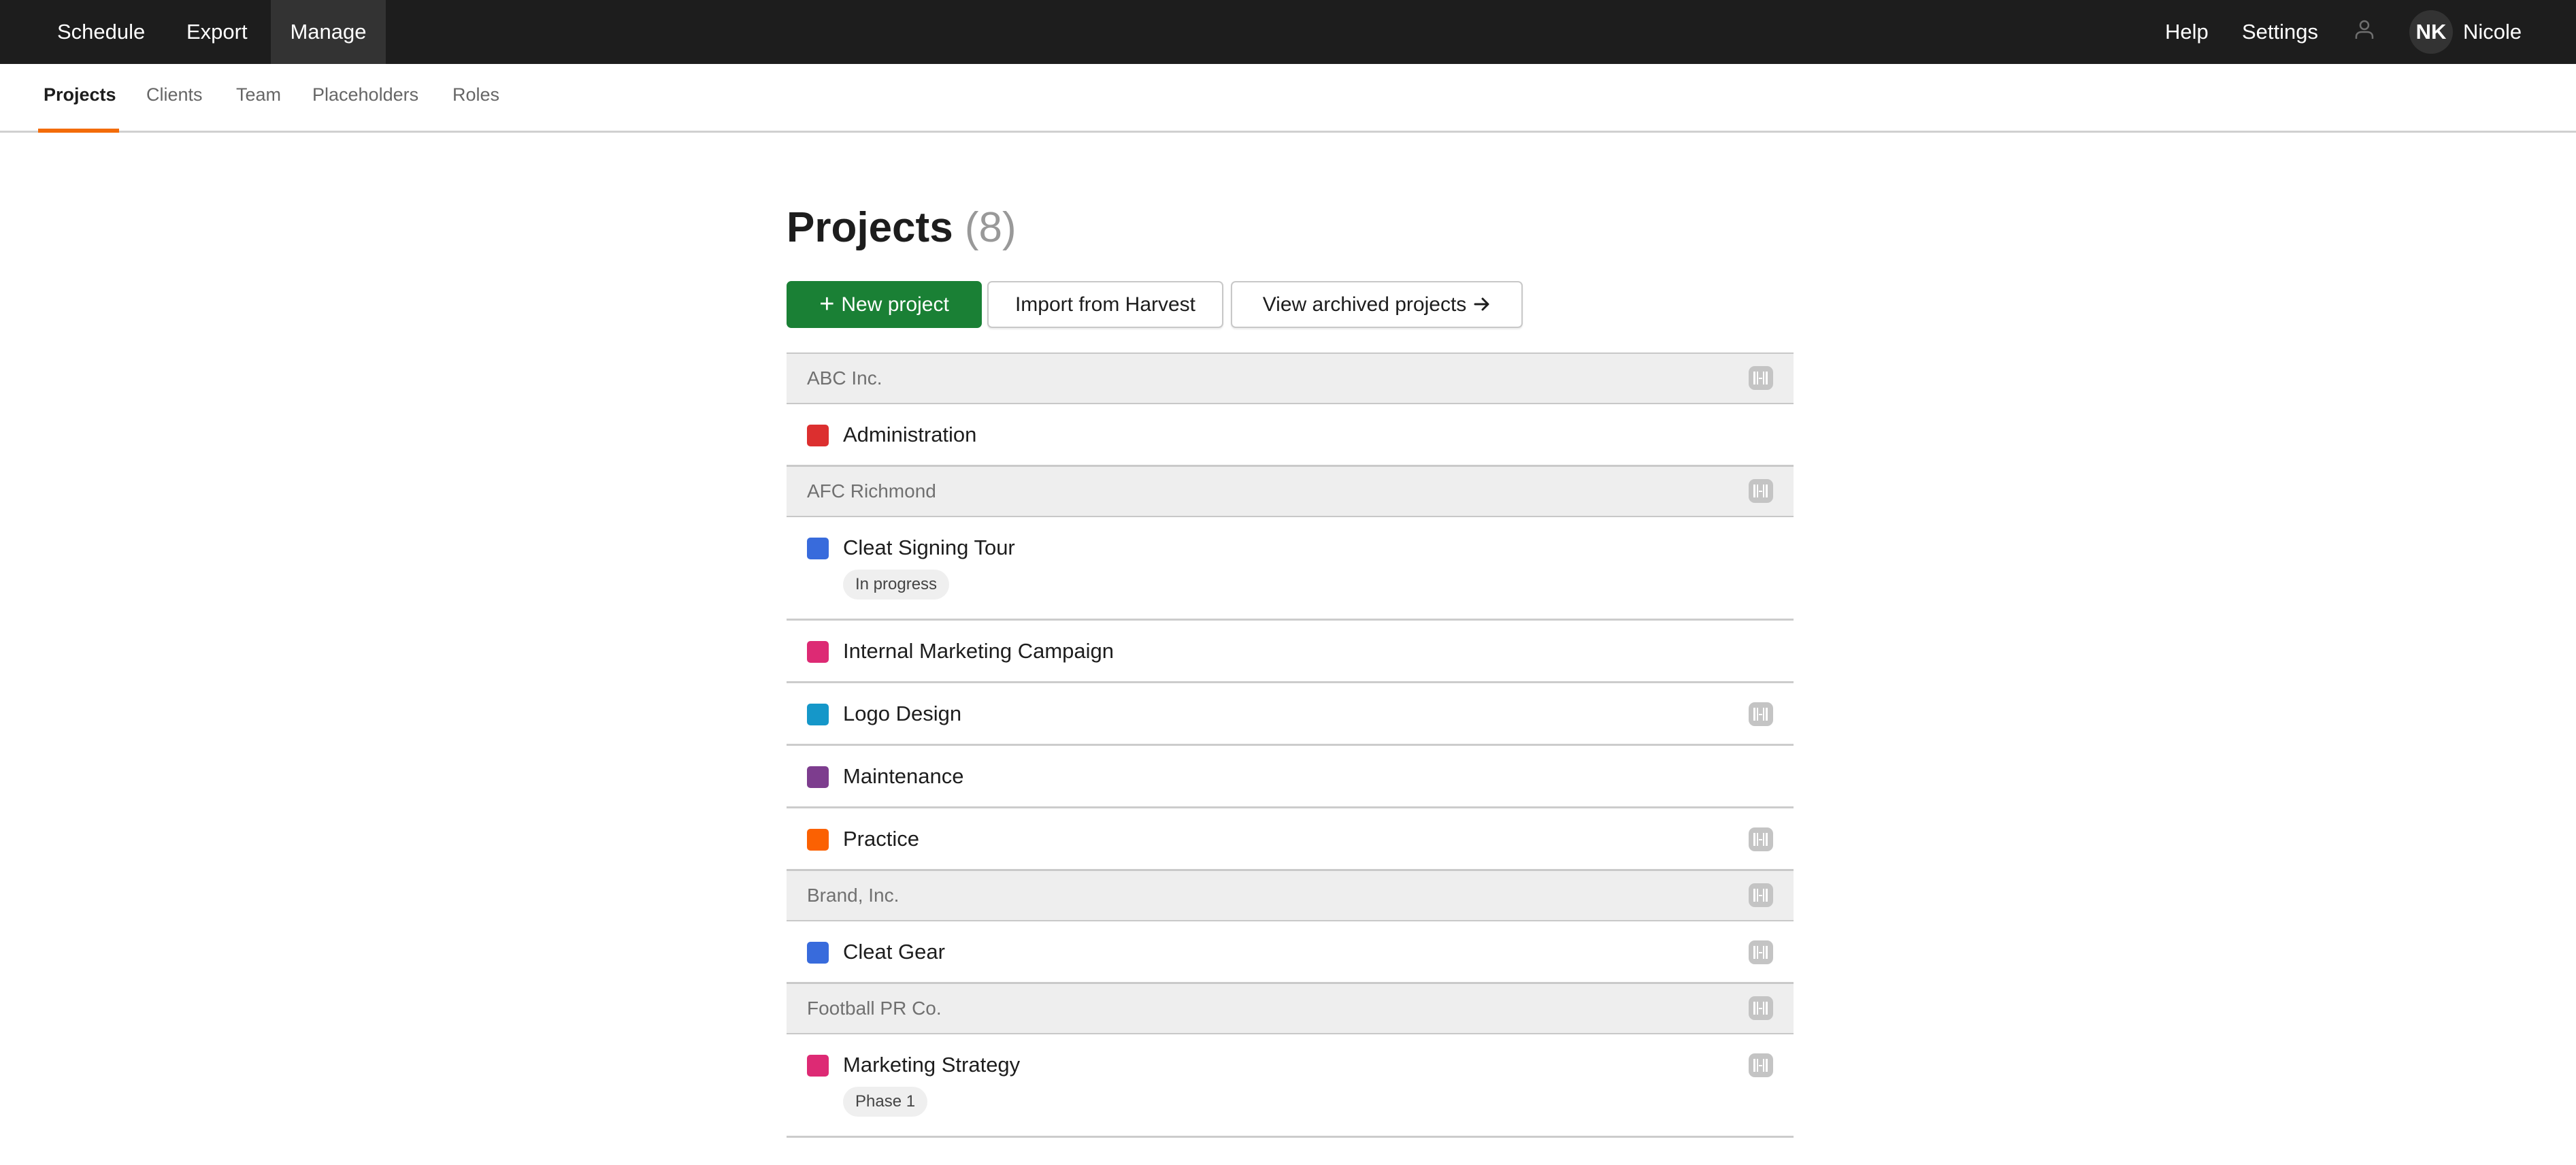  What do you see at coordinates (845, 378) in the screenshot?
I see `client-name: ABC Inc.` at bounding box center [845, 378].